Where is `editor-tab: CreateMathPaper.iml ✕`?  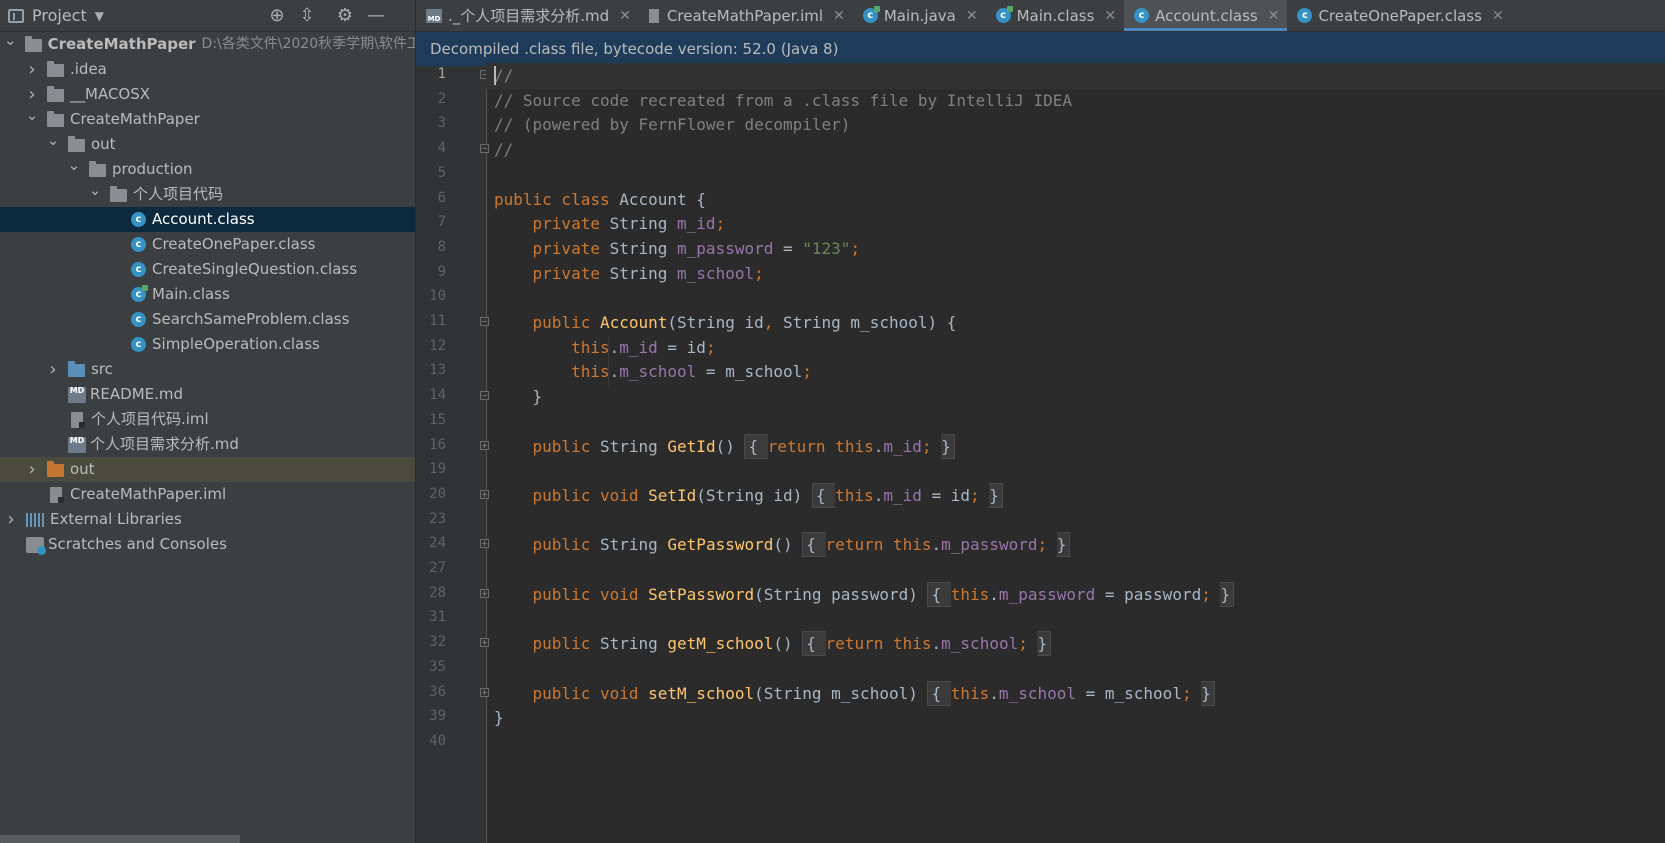 editor-tab: CreateMathPaper.iml ✕ is located at coordinates (746, 15).